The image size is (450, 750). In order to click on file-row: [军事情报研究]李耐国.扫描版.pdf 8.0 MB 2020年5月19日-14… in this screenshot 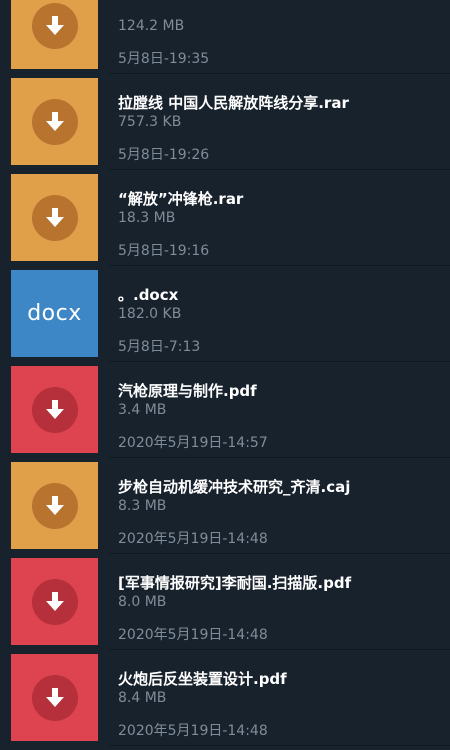, I will do `click(225, 602)`.